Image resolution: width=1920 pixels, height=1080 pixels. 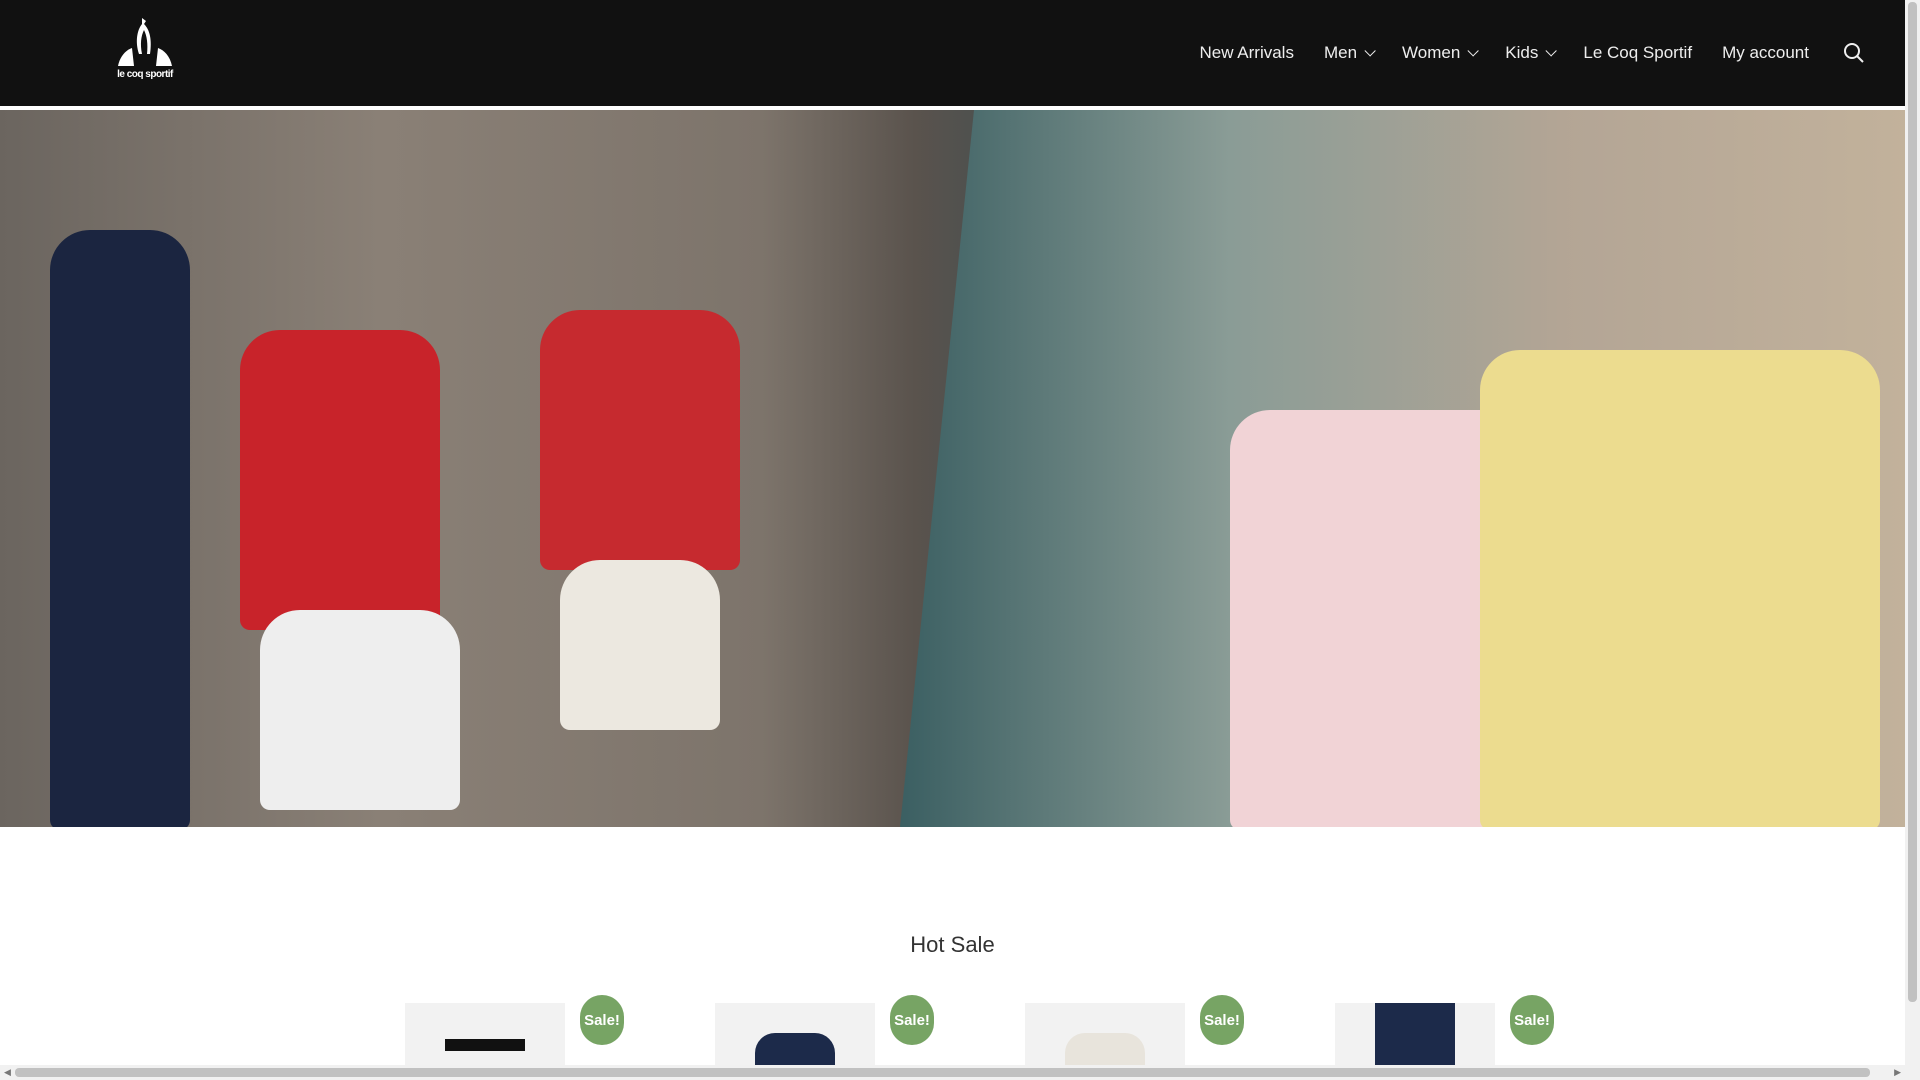 I want to click on nav-my-account: My account, so click(x=1765, y=53).